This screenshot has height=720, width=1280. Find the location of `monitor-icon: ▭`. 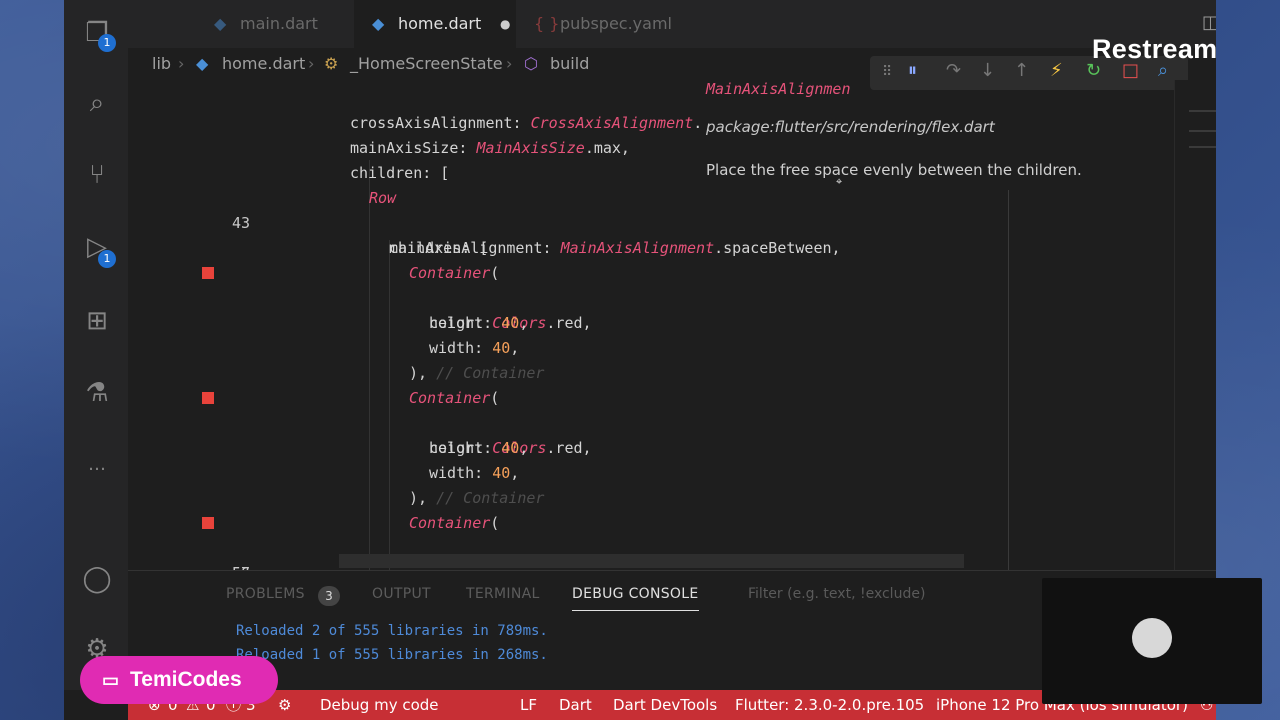

monitor-icon: ▭ is located at coordinates (111, 680).